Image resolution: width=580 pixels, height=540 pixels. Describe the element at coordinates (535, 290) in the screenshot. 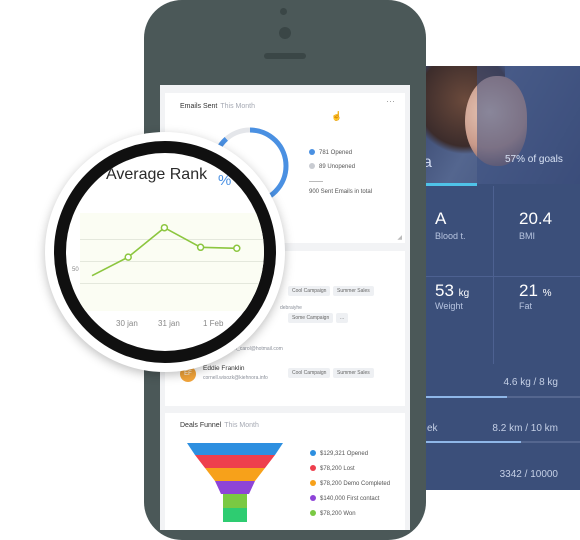

I see `metric-fat-value: 21 %` at that location.